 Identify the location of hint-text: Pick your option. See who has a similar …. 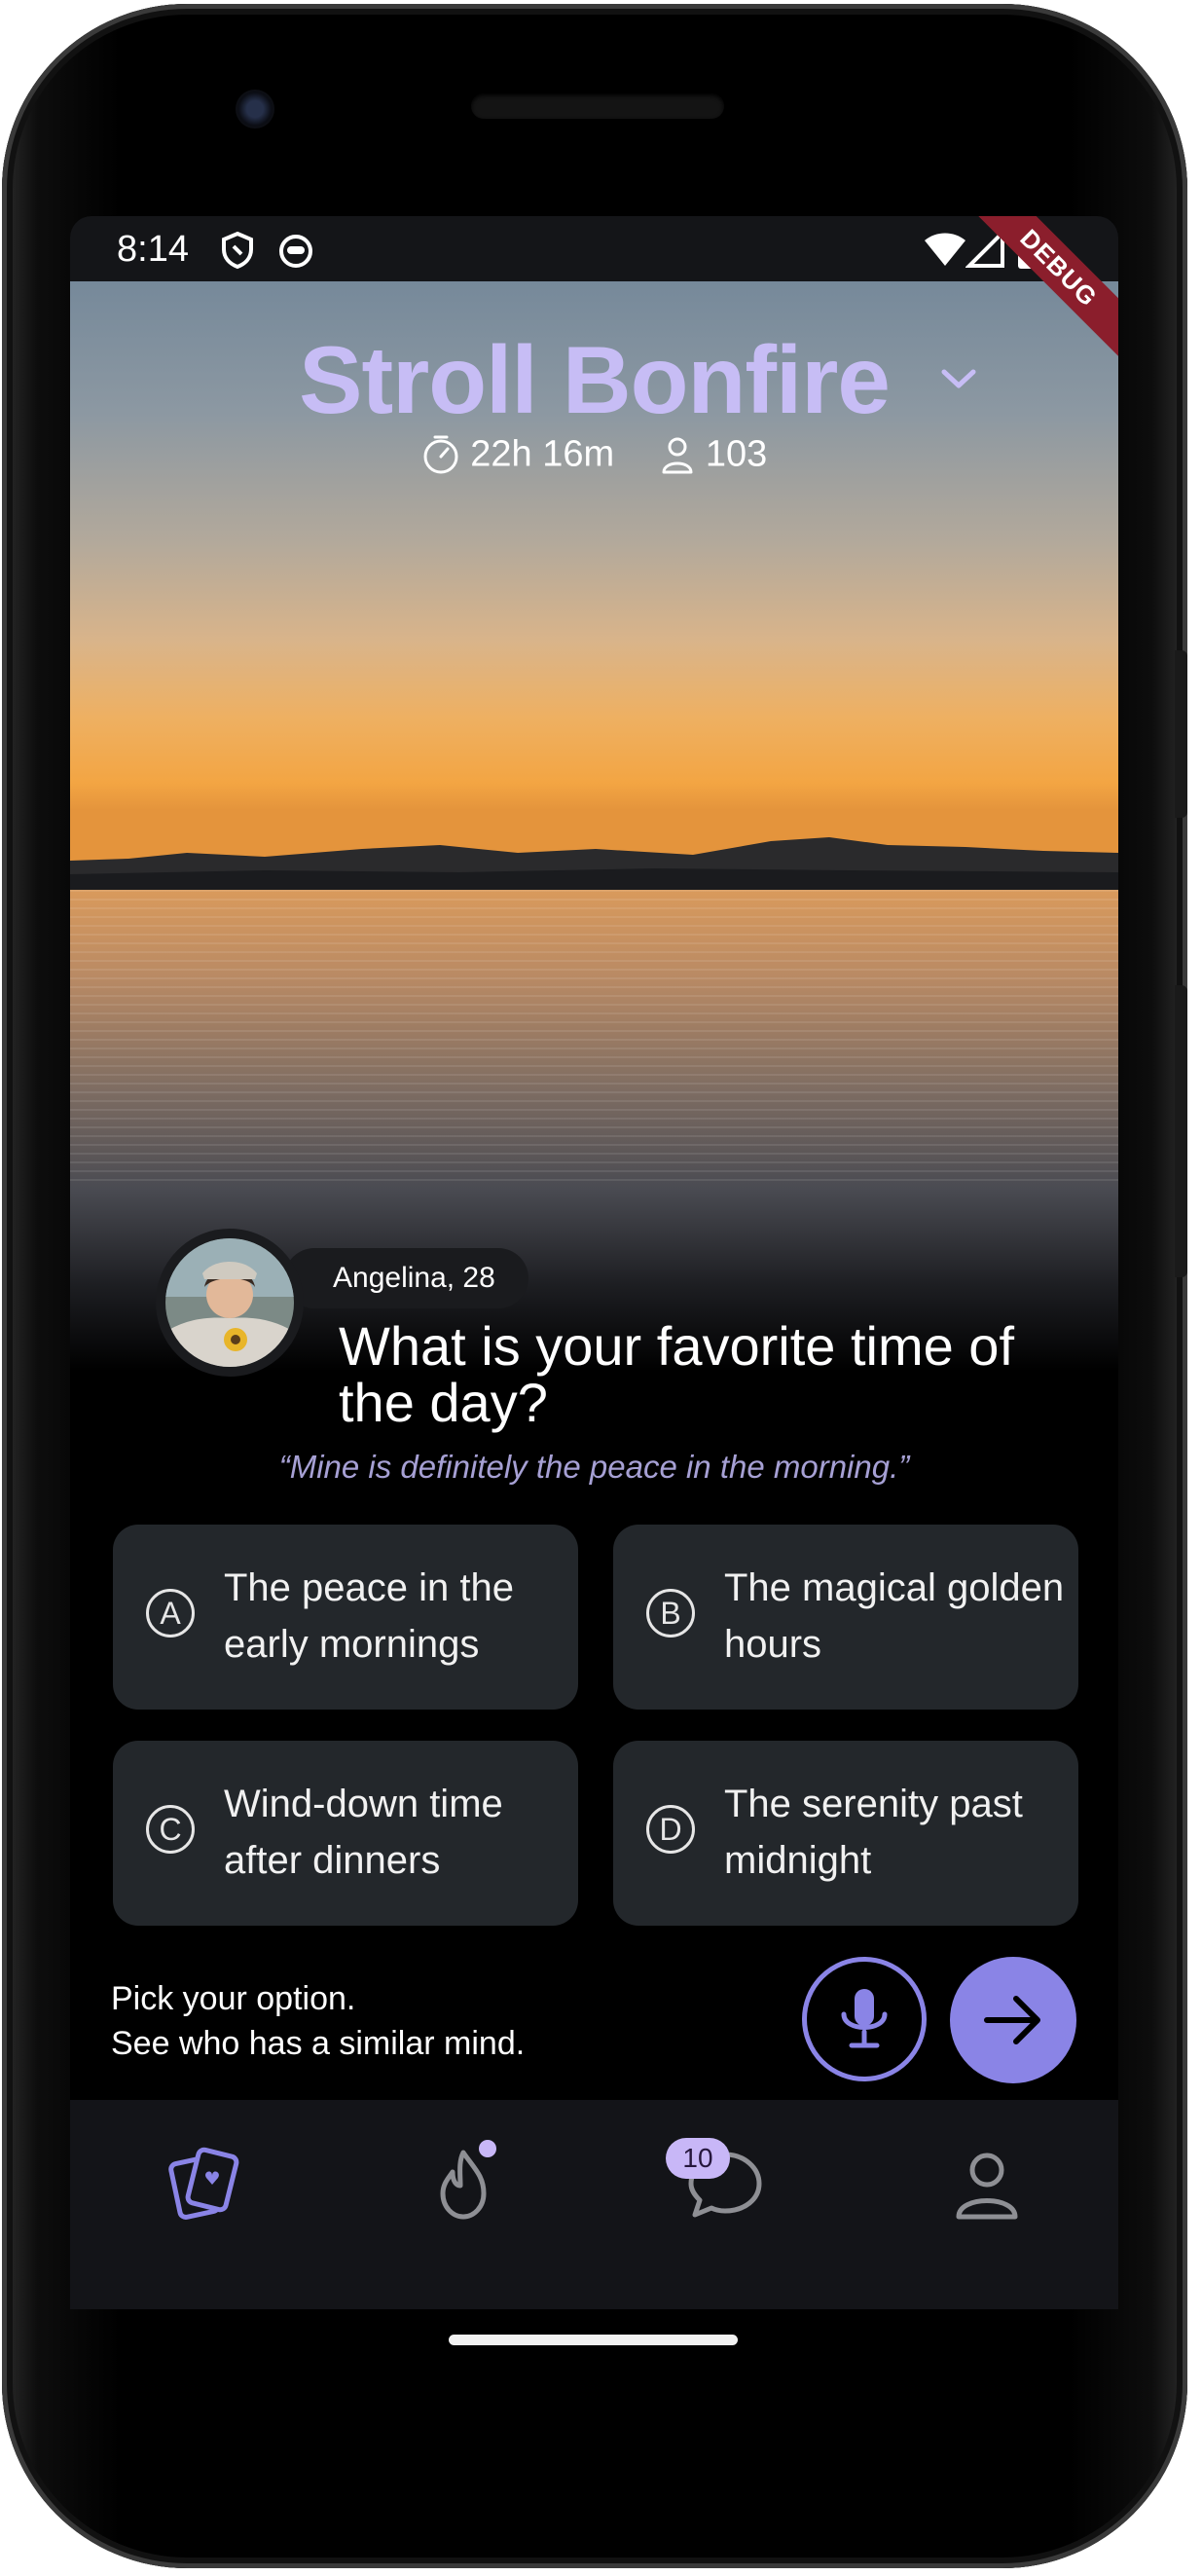
(318, 2021).